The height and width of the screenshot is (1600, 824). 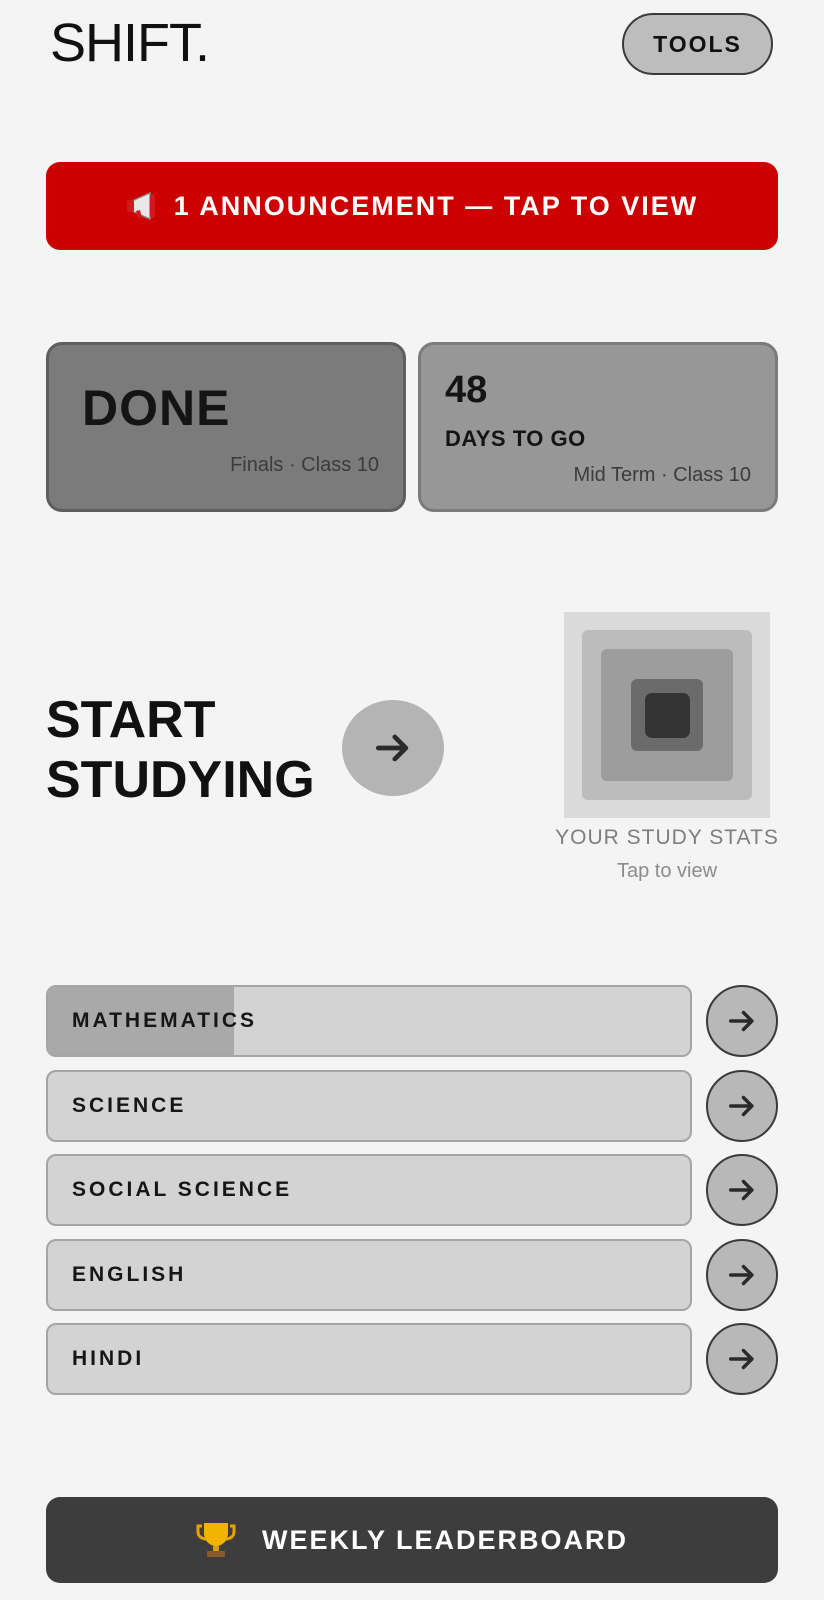 I want to click on trophy-icon, so click(x=216, y=1540).